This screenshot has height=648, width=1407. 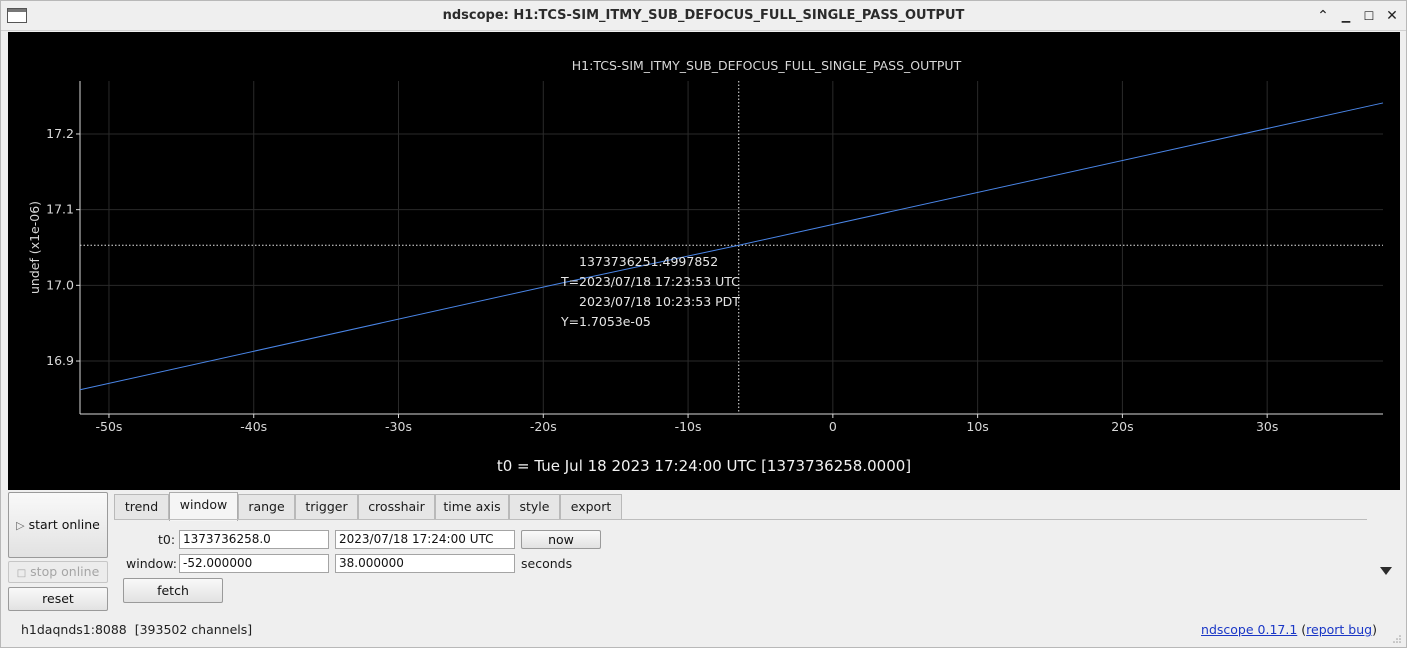 I want to click on play-icon: ▷, so click(x=20, y=525).